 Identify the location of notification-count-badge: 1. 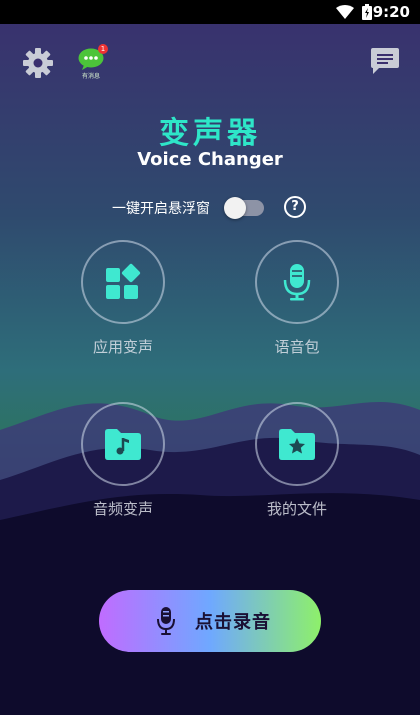
(103, 49).